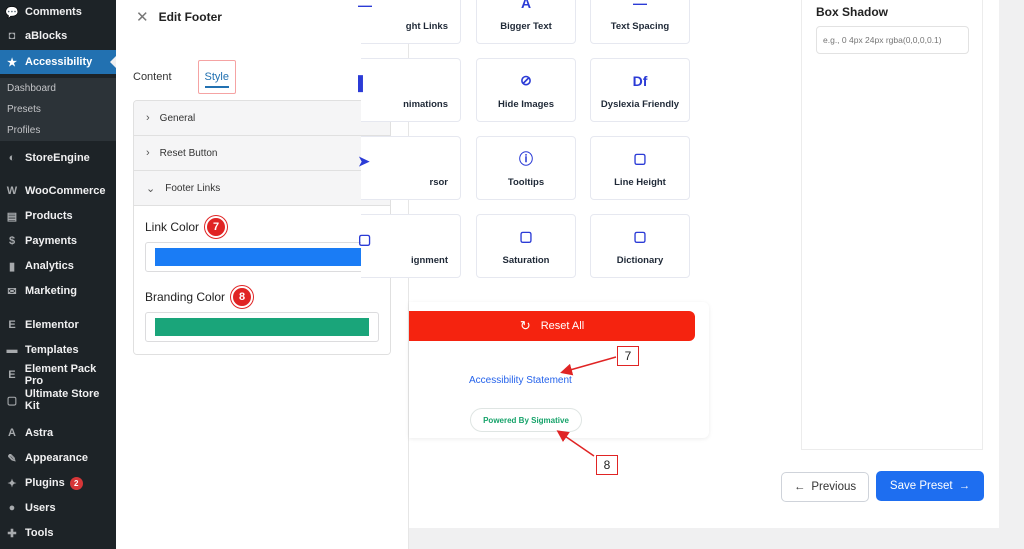  I want to click on annotation-box-7: 7, so click(628, 356).